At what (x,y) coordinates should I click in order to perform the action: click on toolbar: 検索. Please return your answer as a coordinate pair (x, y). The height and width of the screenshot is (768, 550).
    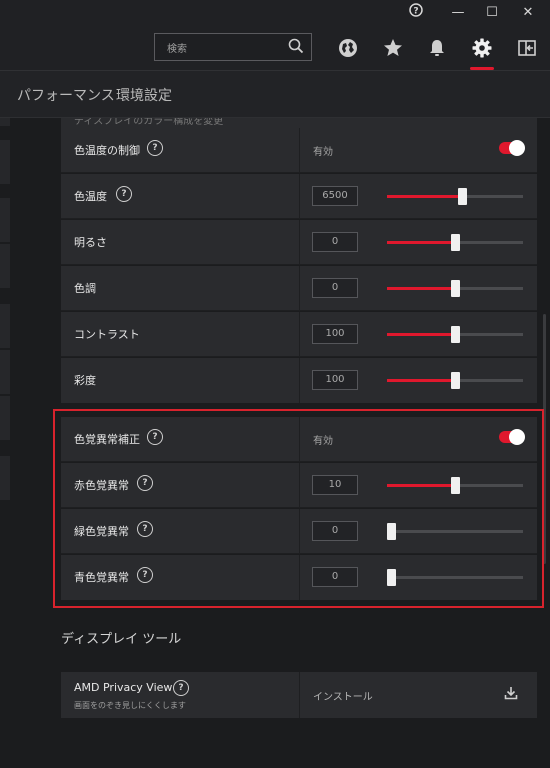
    Looking at the image, I should click on (275, 48).